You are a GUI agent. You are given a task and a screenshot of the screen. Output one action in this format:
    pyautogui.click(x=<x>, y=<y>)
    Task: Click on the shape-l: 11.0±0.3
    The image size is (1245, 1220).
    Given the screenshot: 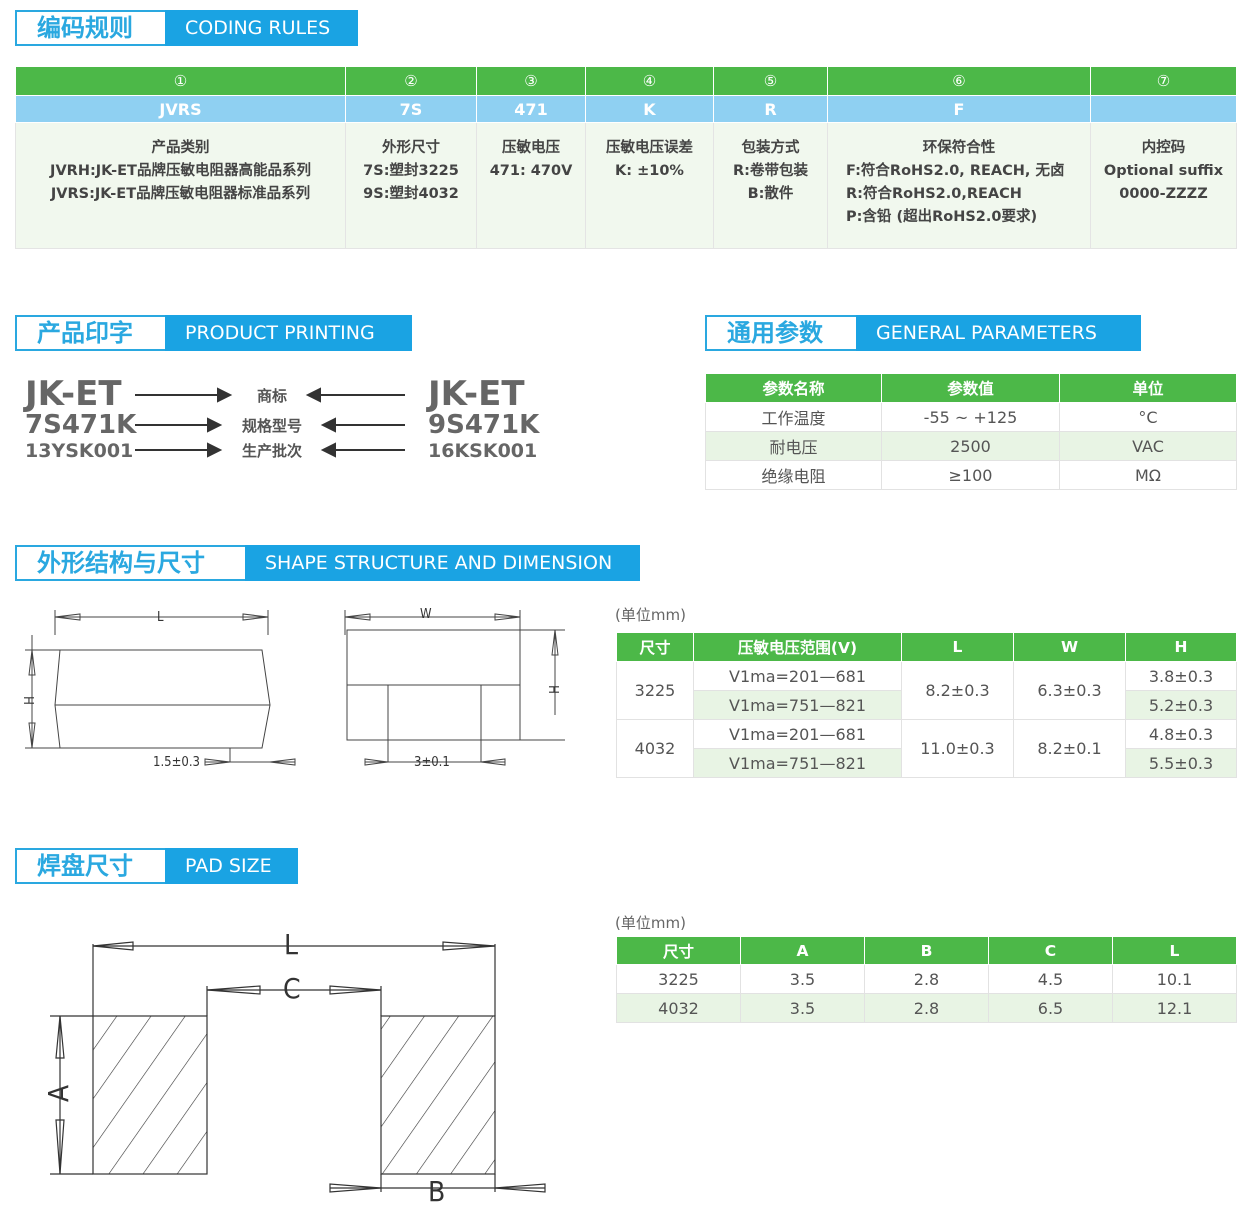 What is the action you would take?
    pyautogui.click(x=957, y=748)
    